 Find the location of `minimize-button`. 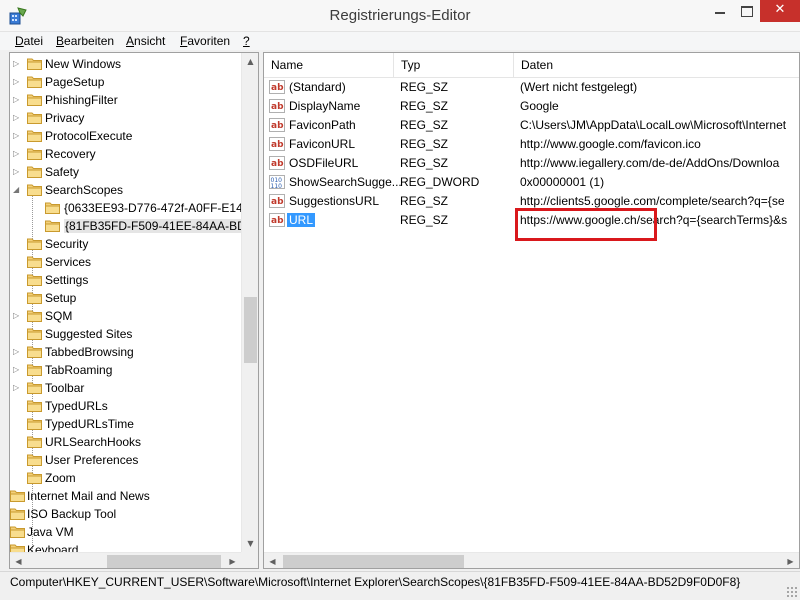

minimize-button is located at coordinates (720, 11).